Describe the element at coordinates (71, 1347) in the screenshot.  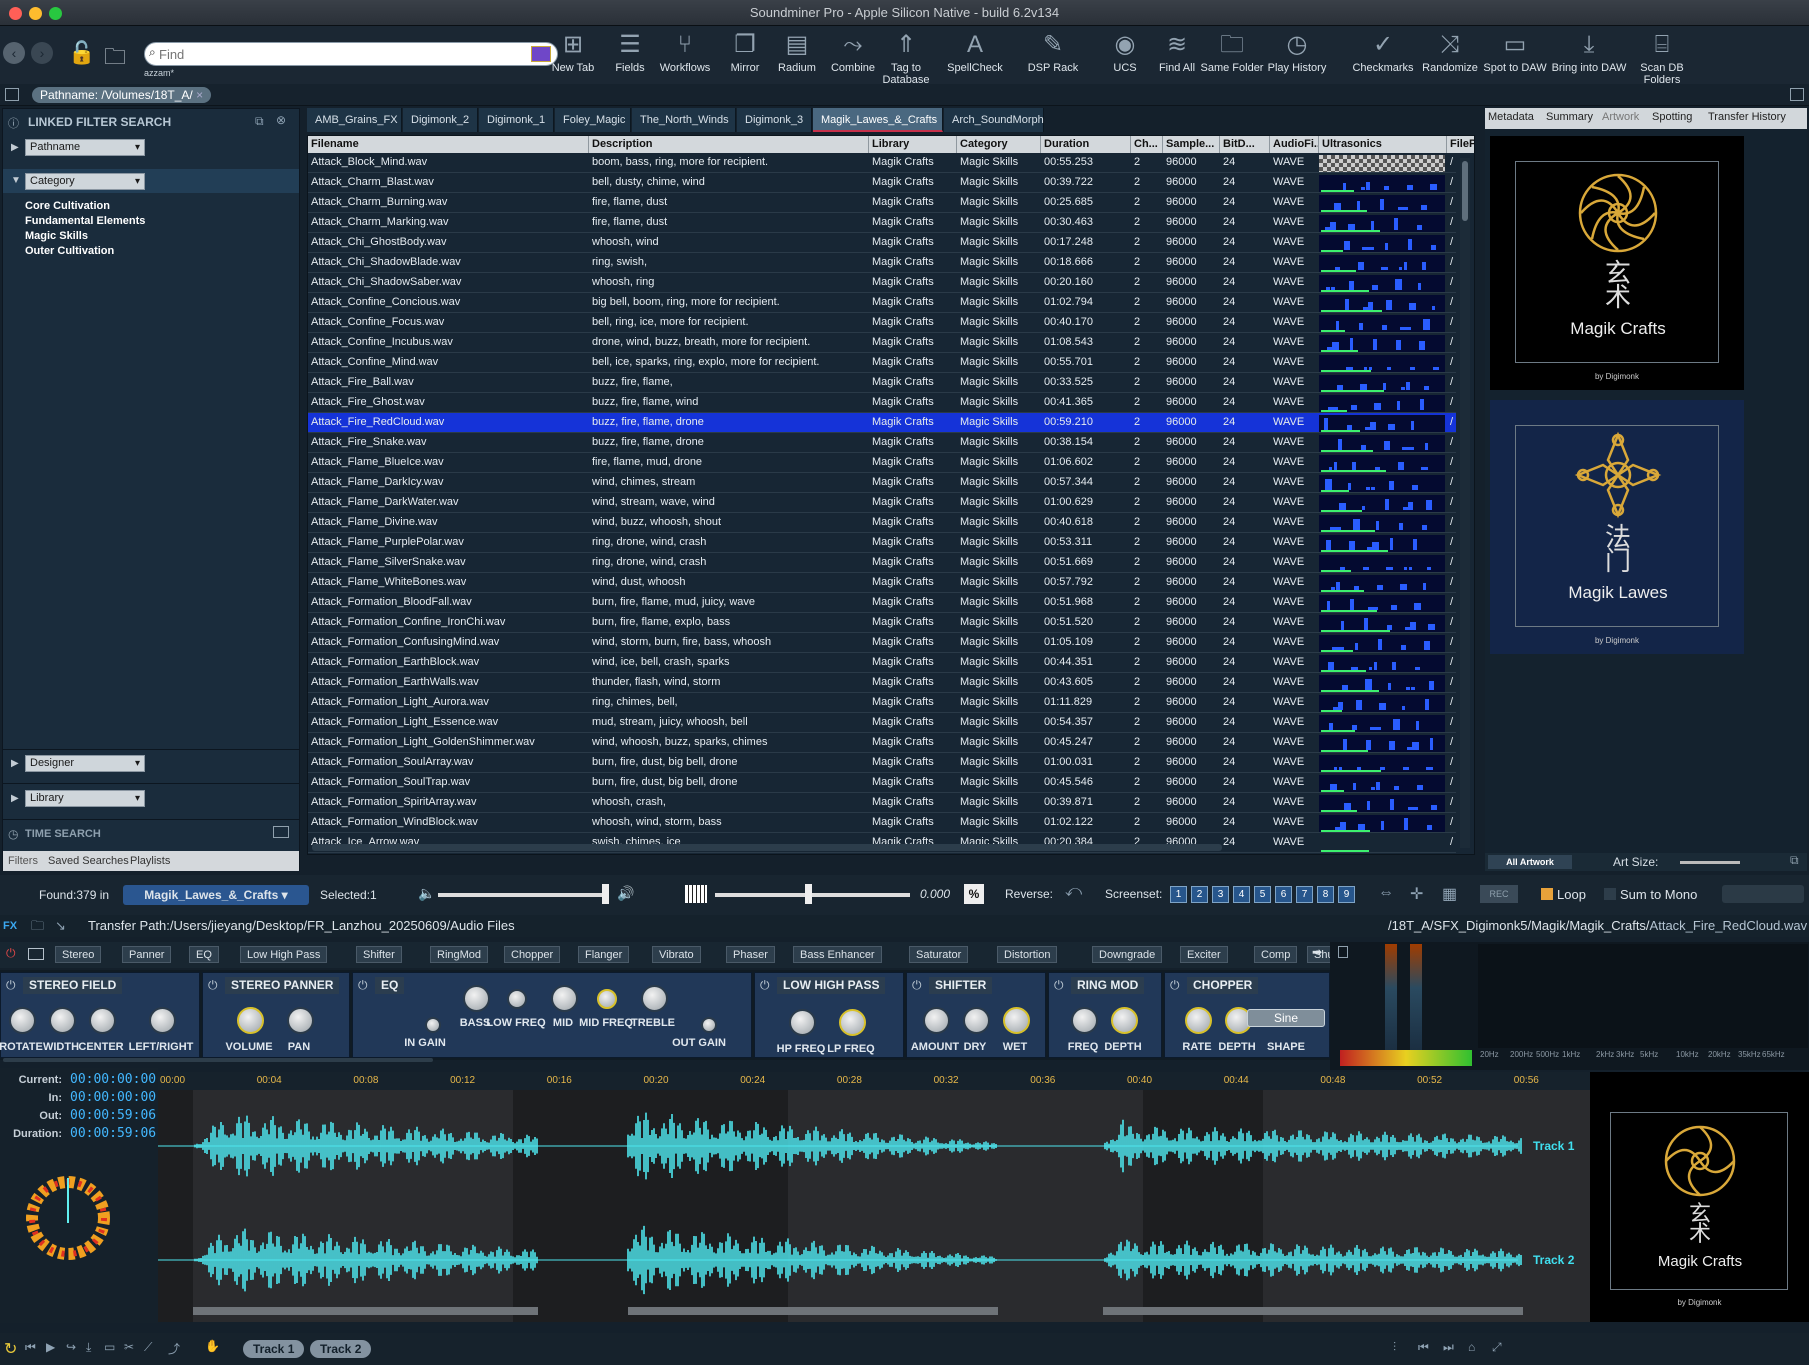
I see `move-icon: ↪` at that location.